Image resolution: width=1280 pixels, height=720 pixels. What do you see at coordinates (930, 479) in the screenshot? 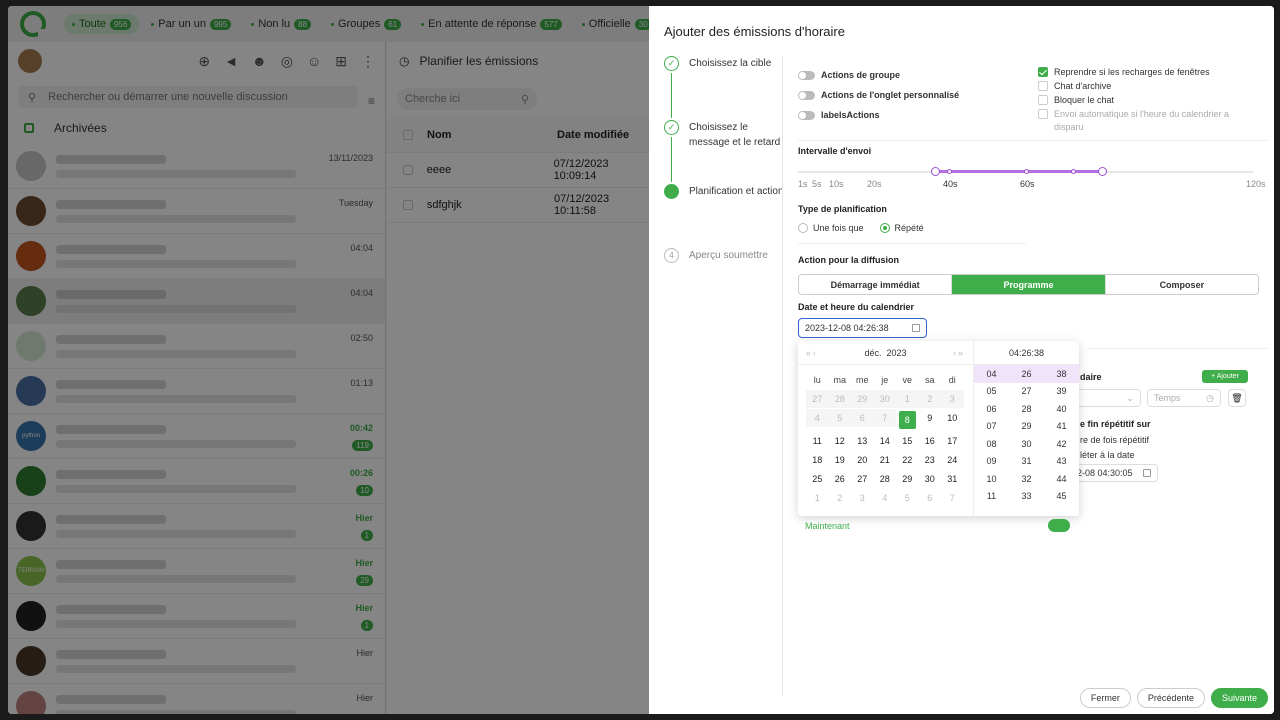
I see `calendar-day: 30` at bounding box center [930, 479].